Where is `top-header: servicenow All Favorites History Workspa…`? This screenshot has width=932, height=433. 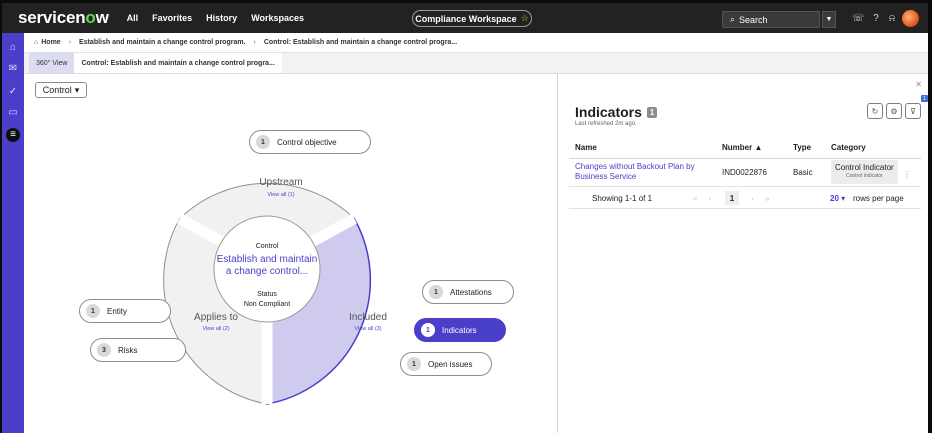
top-header: servicenow All Favorites History Workspa… is located at coordinates (465, 18).